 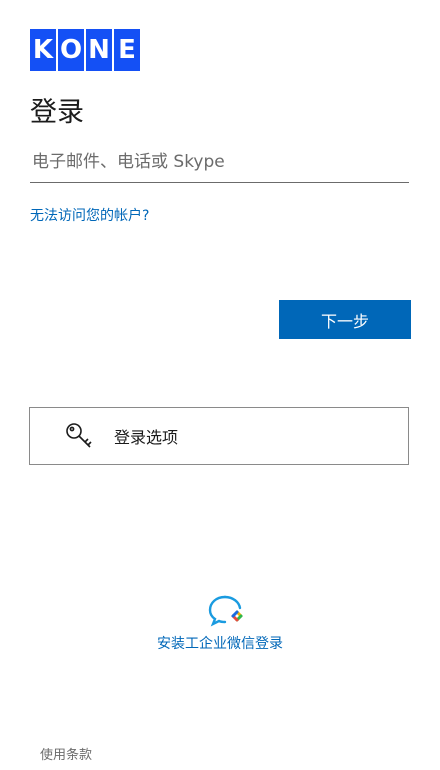 I want to click on chat-bubble-icon, so click(x=225, y=611).